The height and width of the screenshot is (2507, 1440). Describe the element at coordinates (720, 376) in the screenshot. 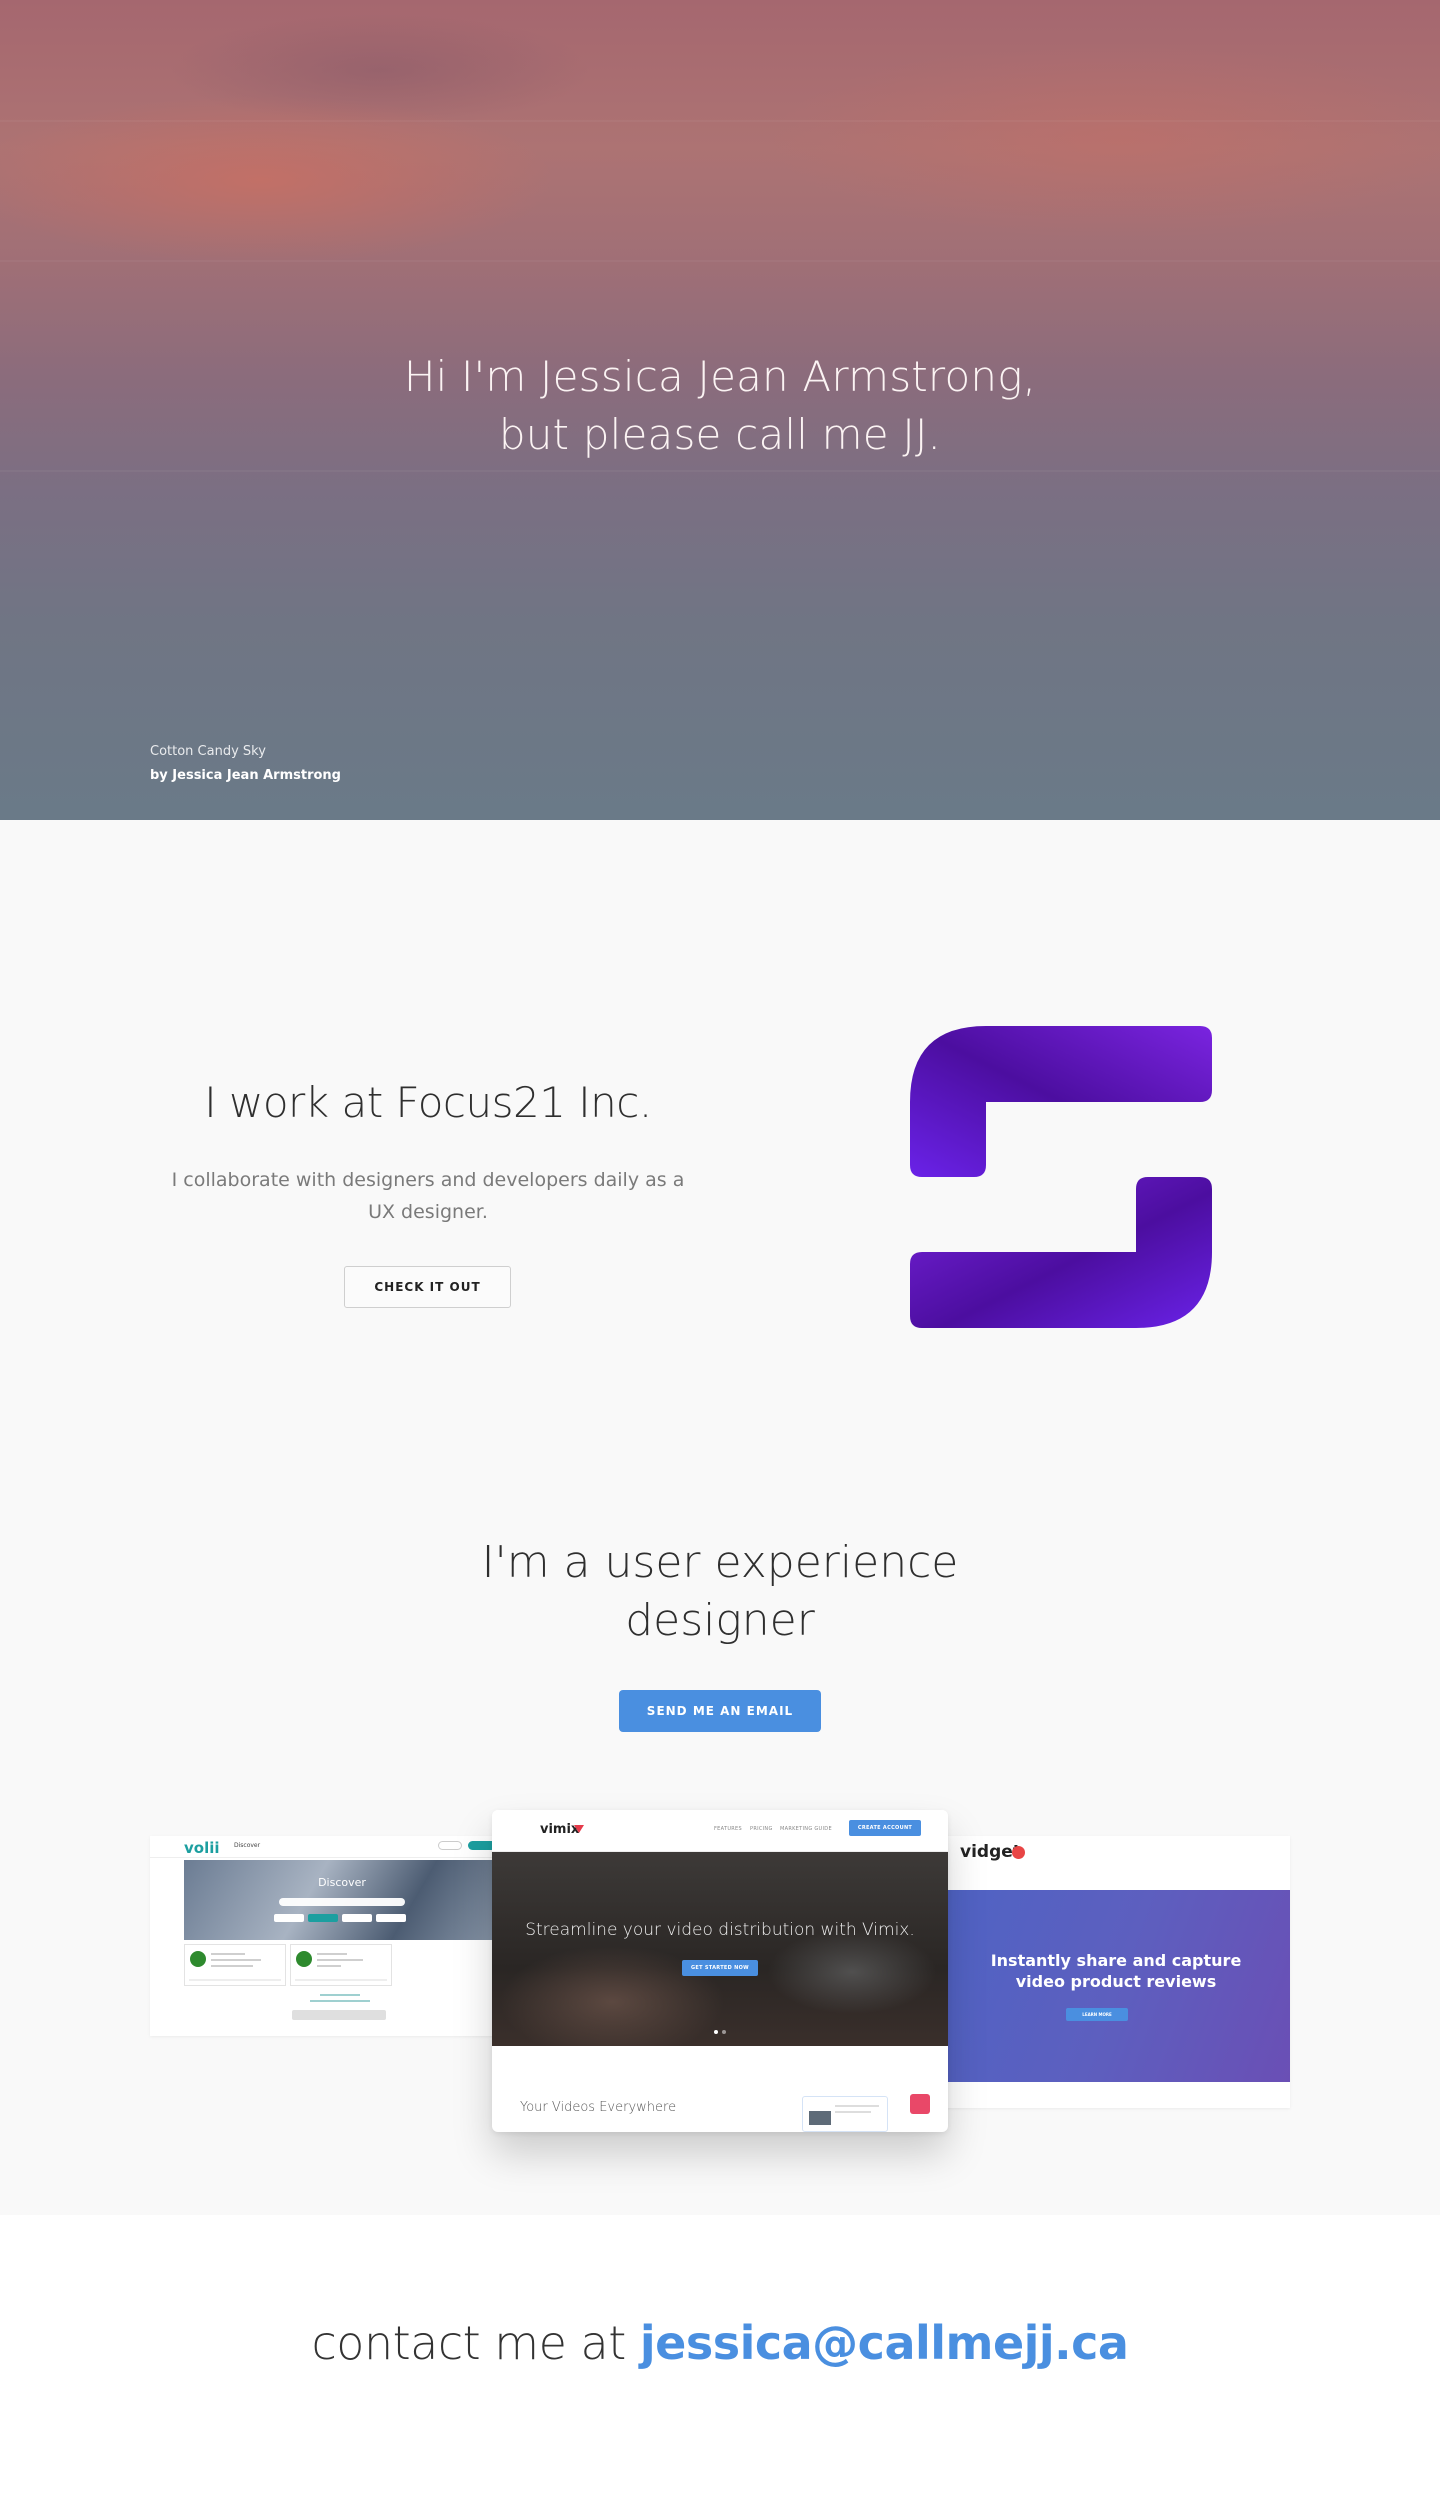

I see `hero-title-line1: Hi I'm Jessica Jean Armstrong,` at that location.